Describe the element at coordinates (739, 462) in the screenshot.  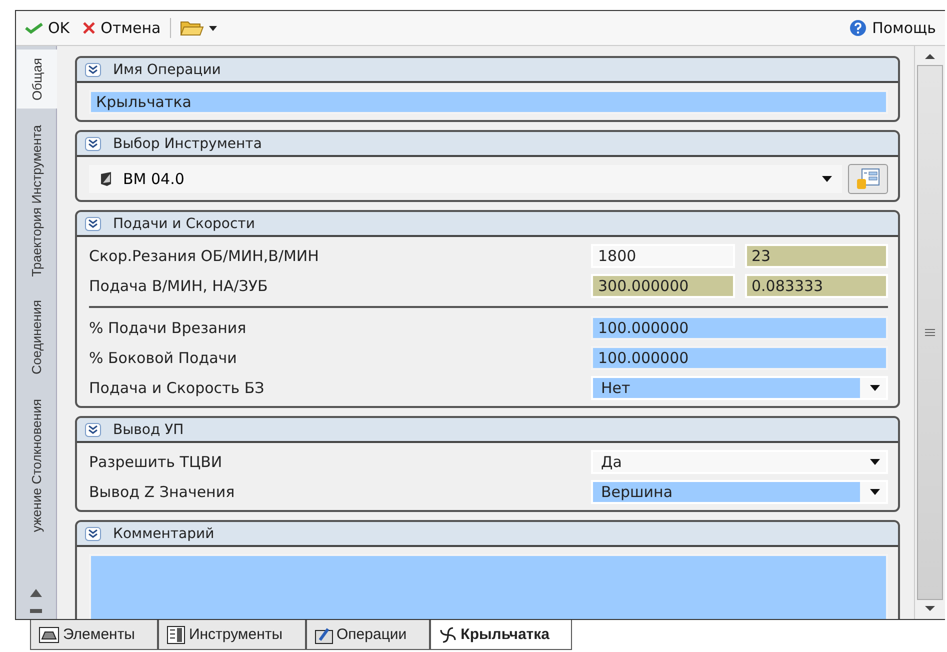
I see `dropdown: Да` at that location.